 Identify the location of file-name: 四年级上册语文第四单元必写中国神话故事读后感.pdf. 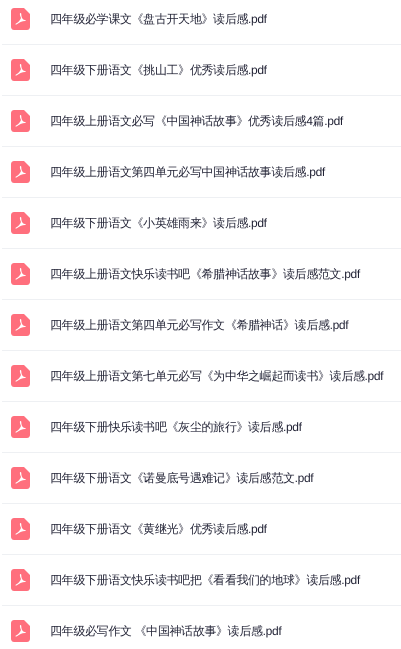
(187, 172).